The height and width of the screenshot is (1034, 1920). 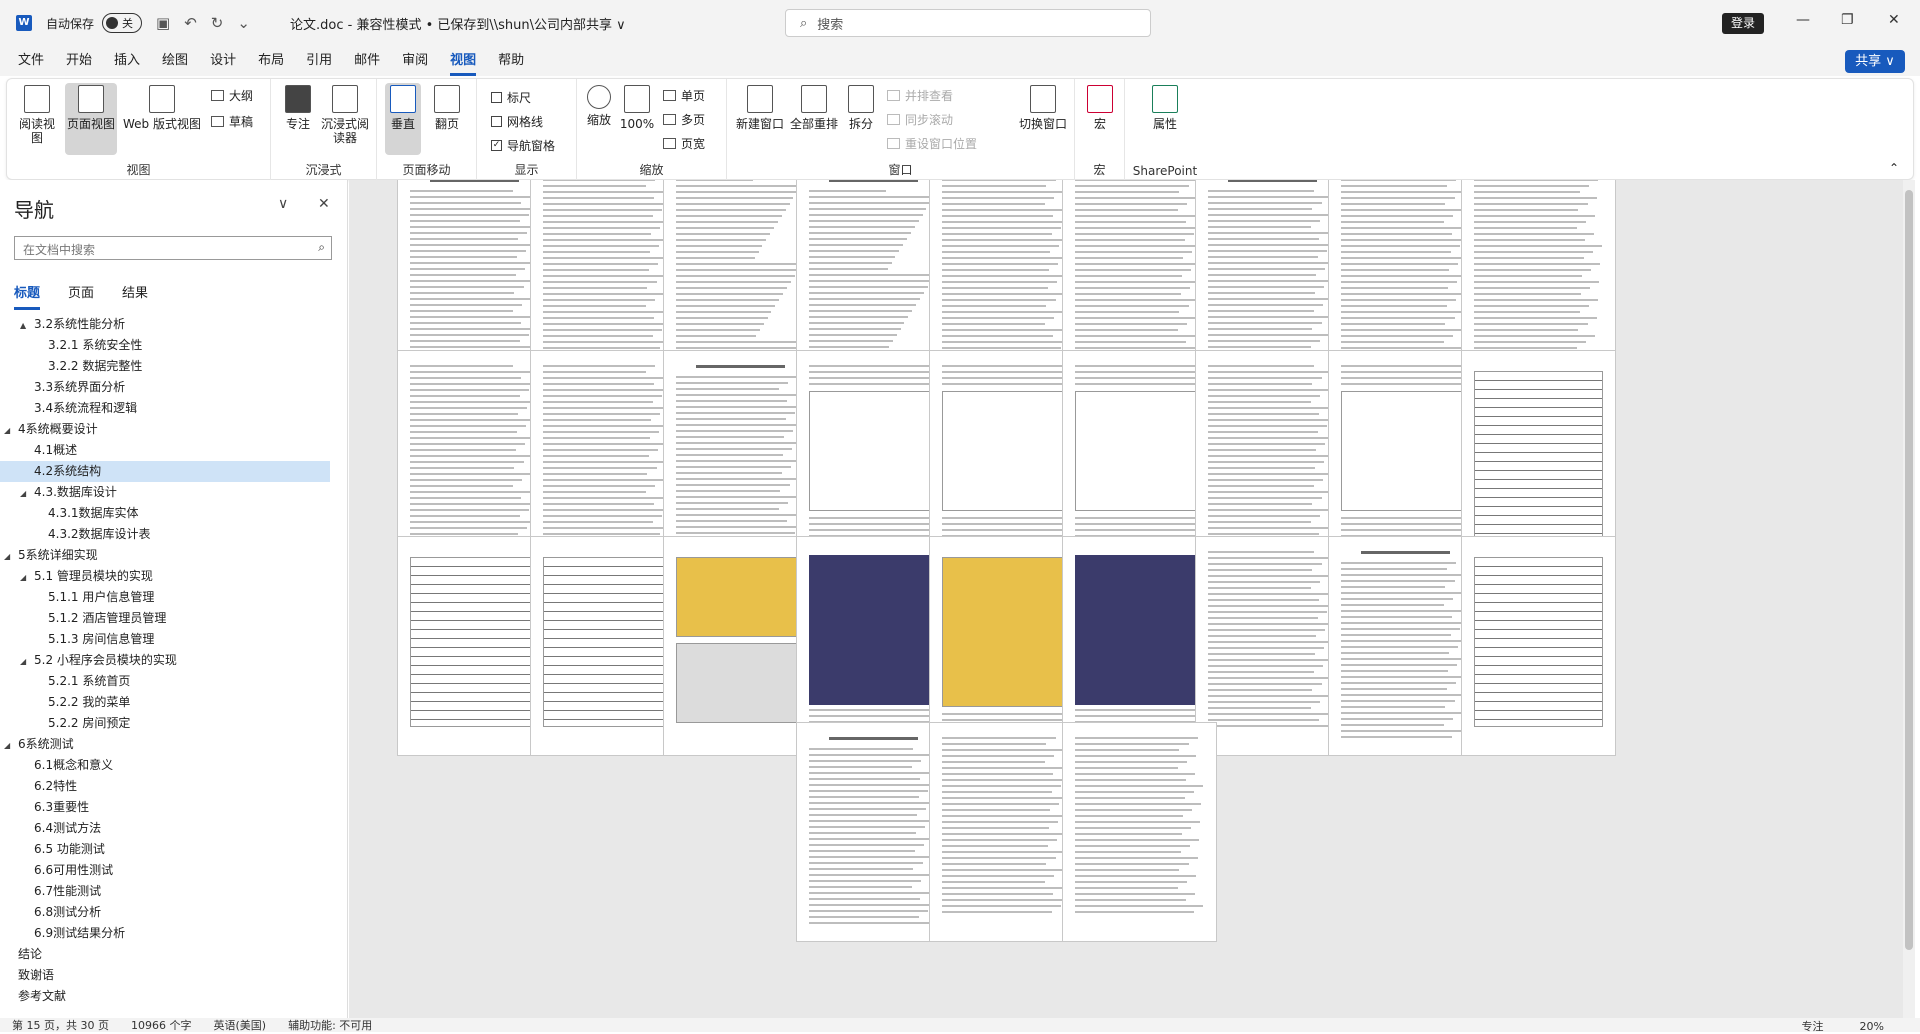 What do you see at coordinates (239, 1025) in the screenshot?
I see `language: 英语(美国)` at bounding box center [239, 1025].